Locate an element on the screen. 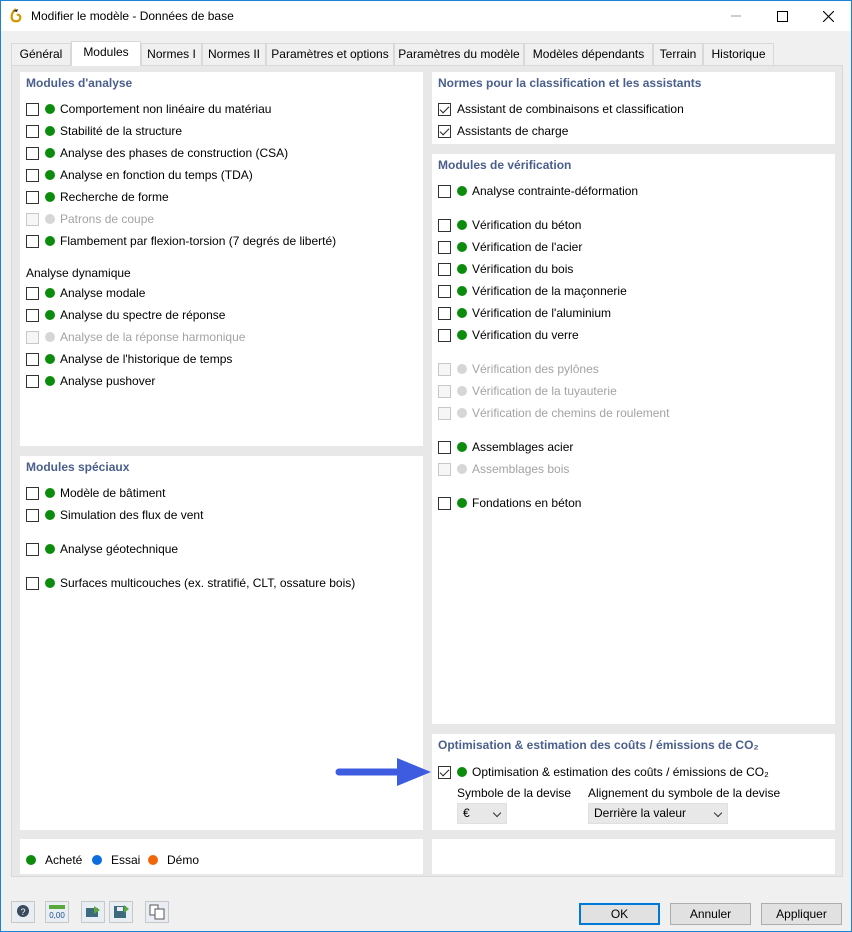 The height and width of the screenshot is (932, 852). copy-button is located at coordinates (157, 912).